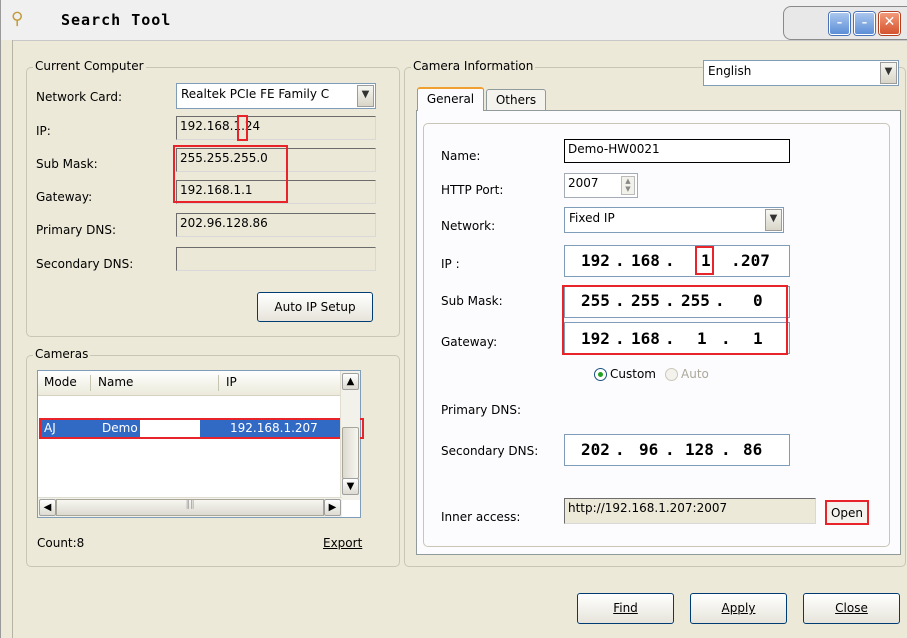 The height and width of the screenshot is (638, 907). I want to click on apply-button: Apply, so click(738, 608).